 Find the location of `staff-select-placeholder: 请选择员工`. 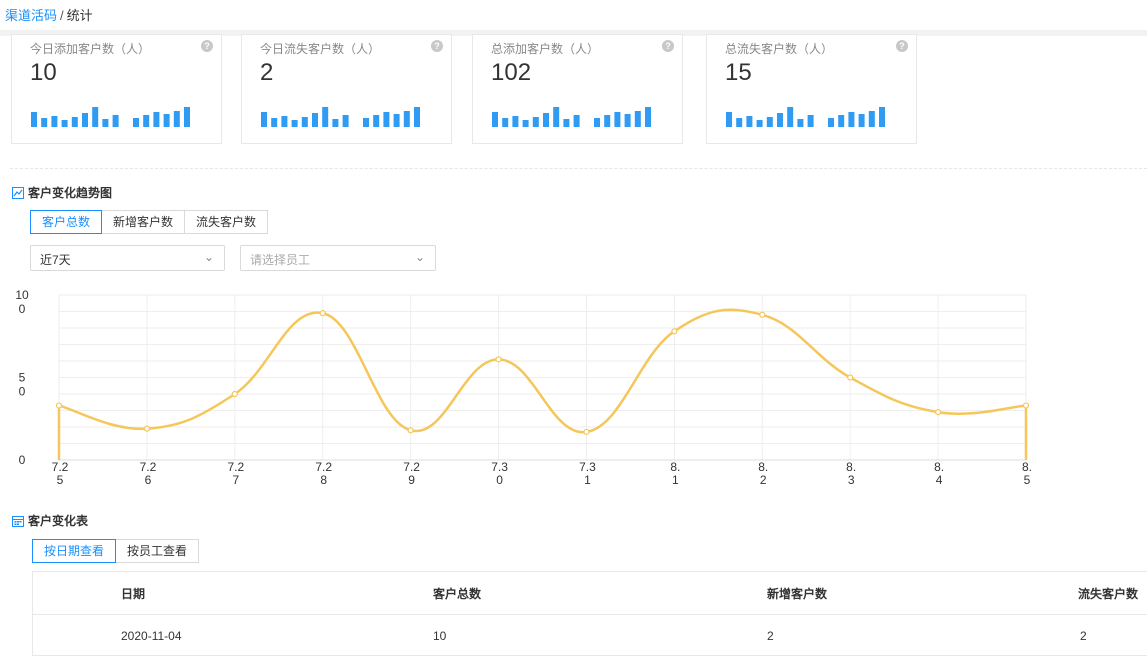

staff-select-placeholder: 请选择员工 is located at coordinates (280, 260).